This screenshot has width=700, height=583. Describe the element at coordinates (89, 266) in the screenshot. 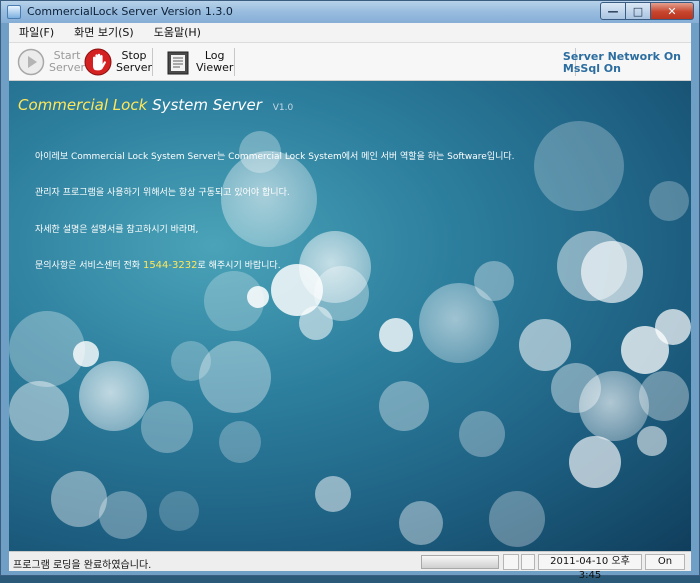

I see `contact-prefix: 문의사항은 서비스센터 전화` at that location.